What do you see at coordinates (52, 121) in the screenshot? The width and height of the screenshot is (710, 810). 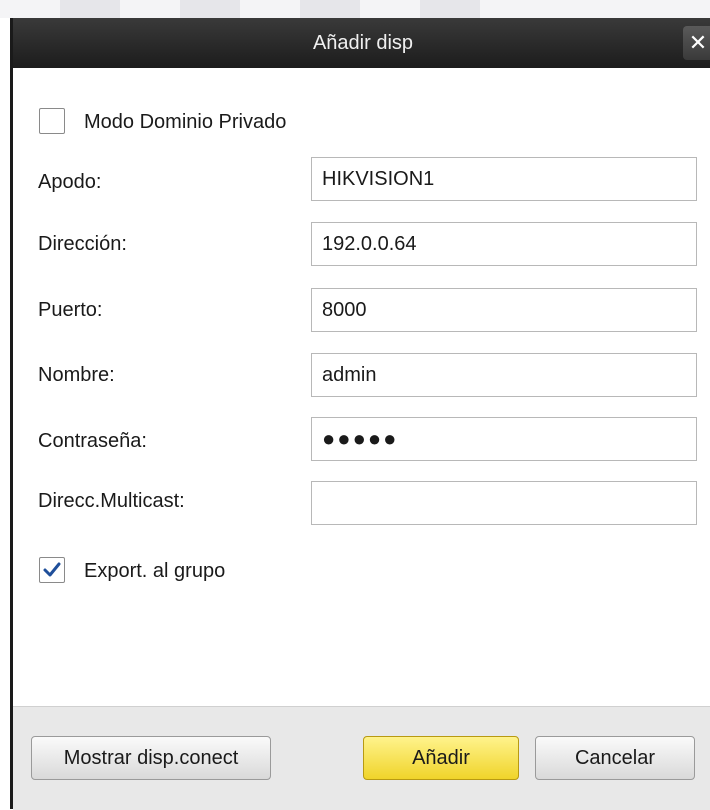 I see `private-domain-checkbox` at bounding box center [52, 121].